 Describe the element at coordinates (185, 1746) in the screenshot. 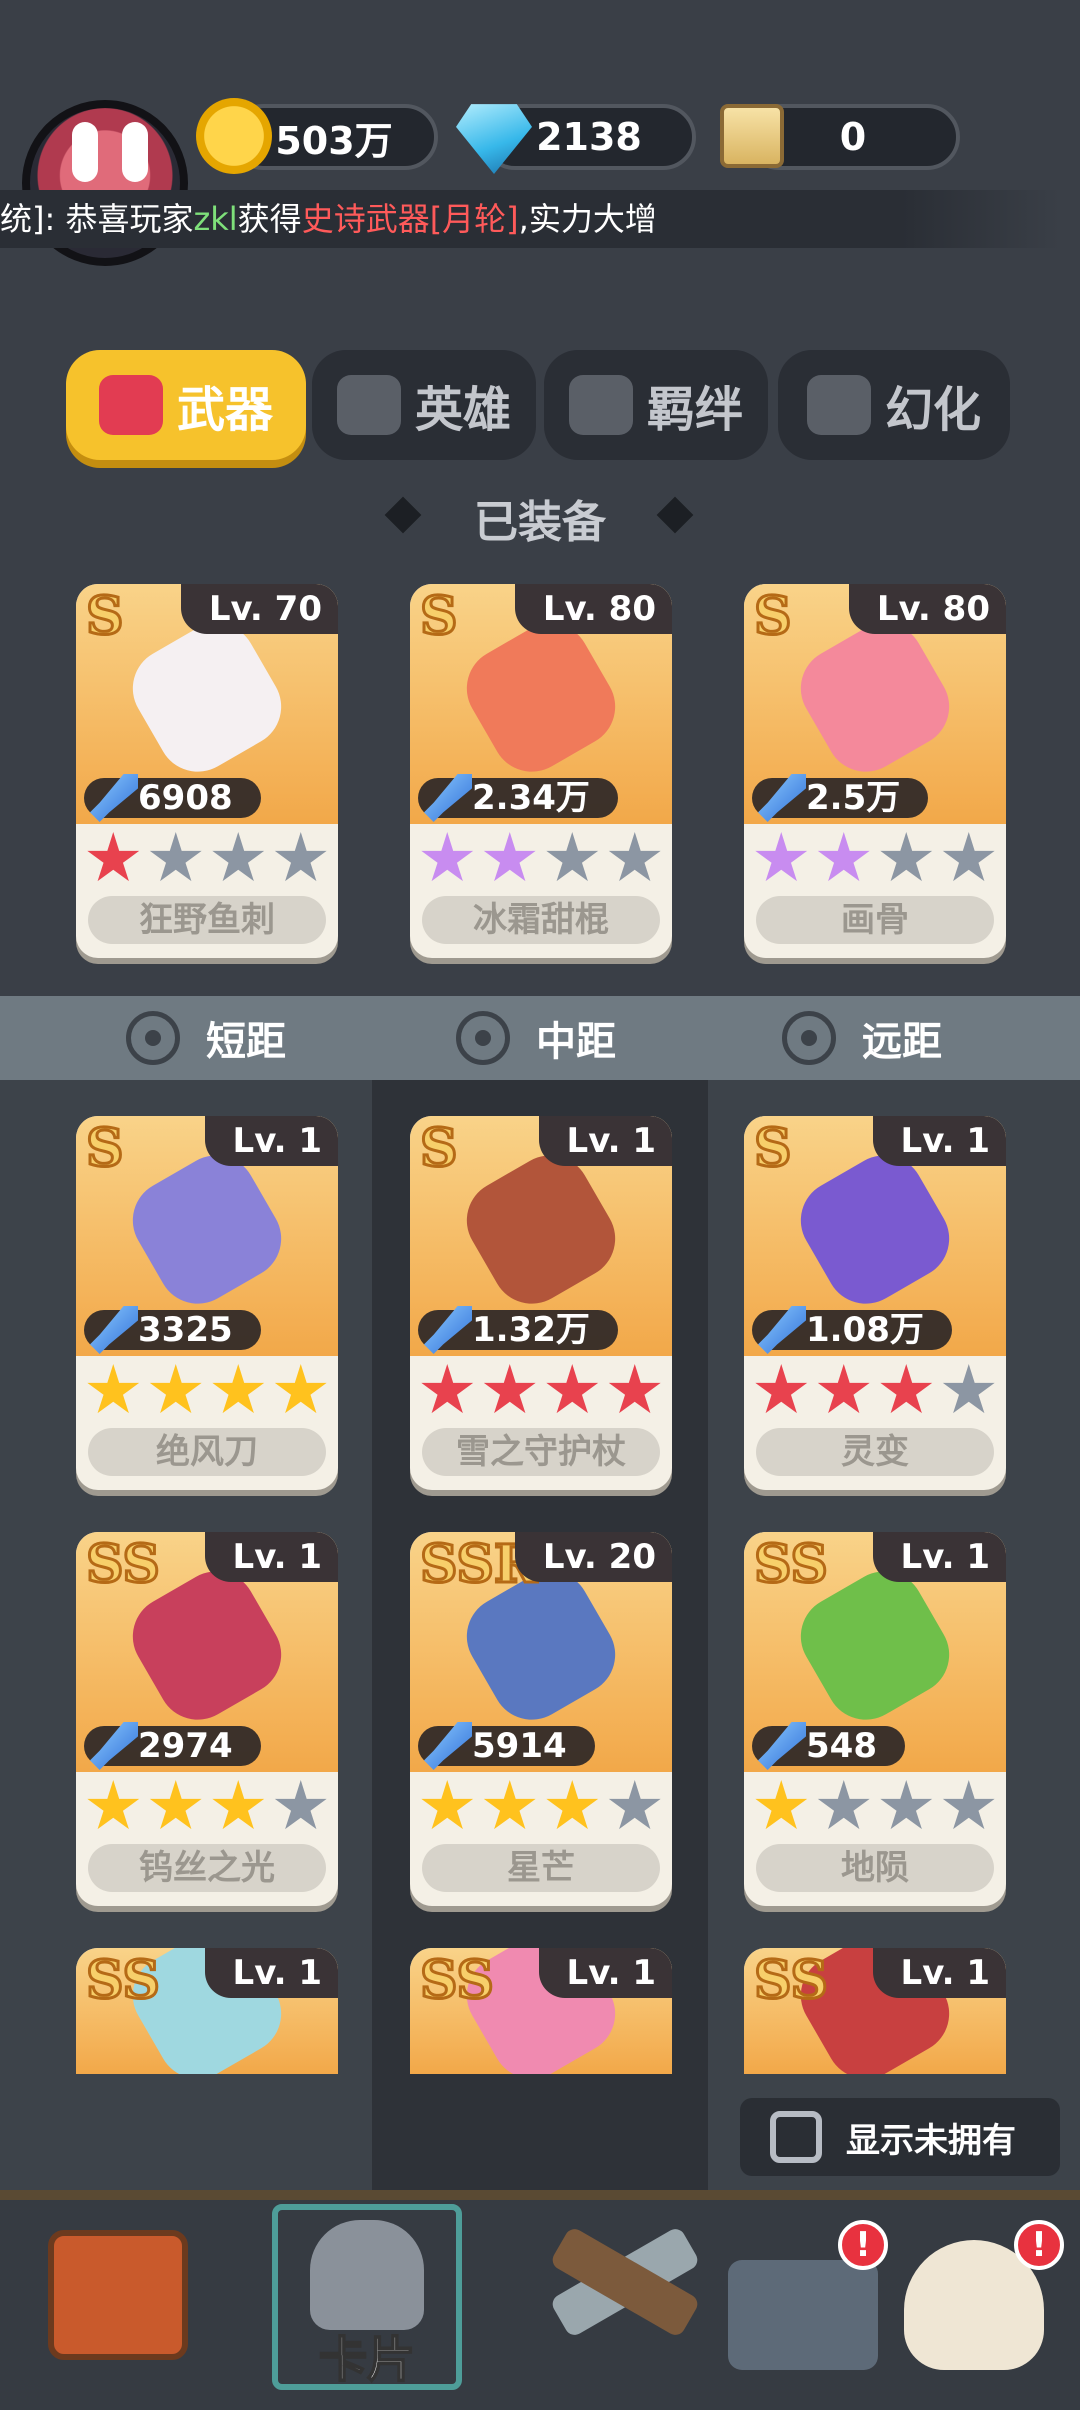

I see `power-text: 2974` at that location.